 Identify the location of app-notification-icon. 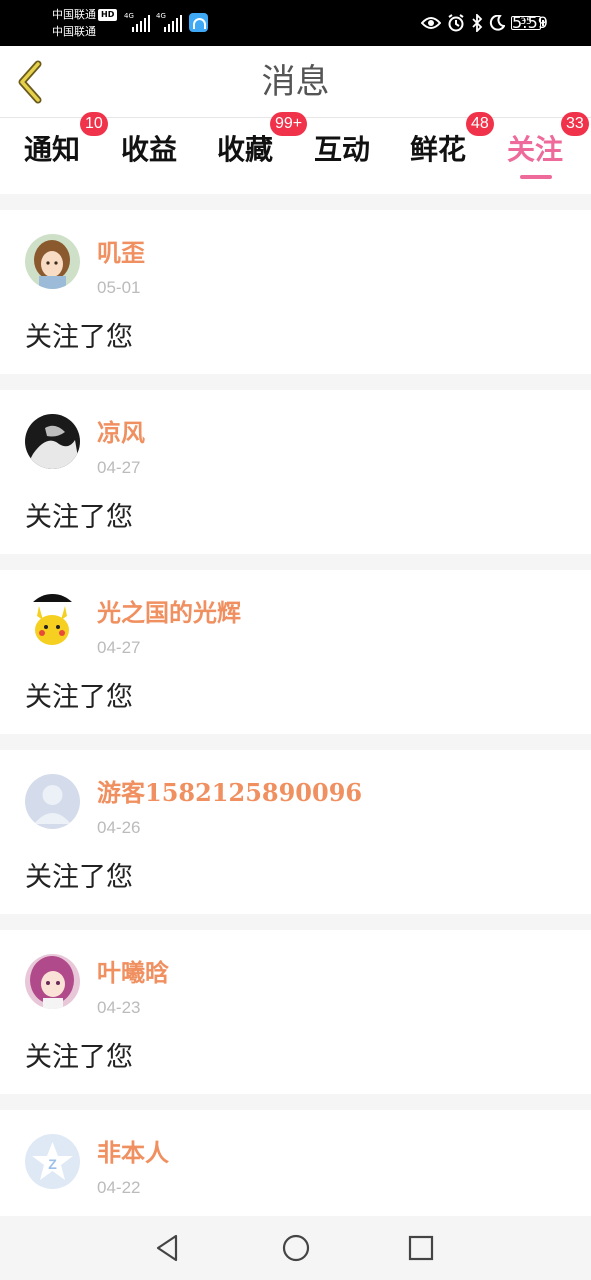
(198, 22).